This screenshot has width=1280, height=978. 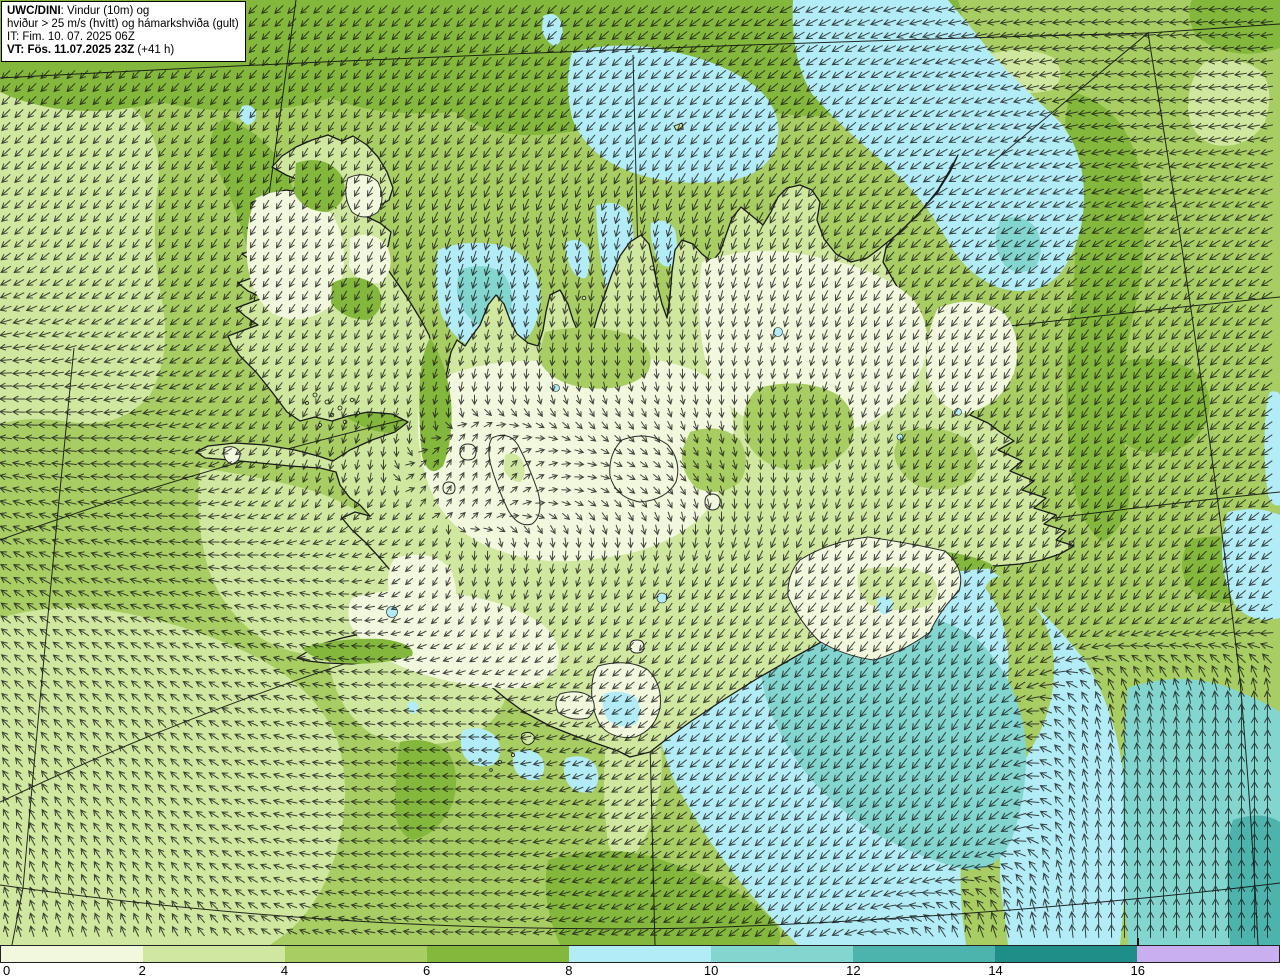 I want to click on colorbar-label-8: 8, so click(x=569, y=970).